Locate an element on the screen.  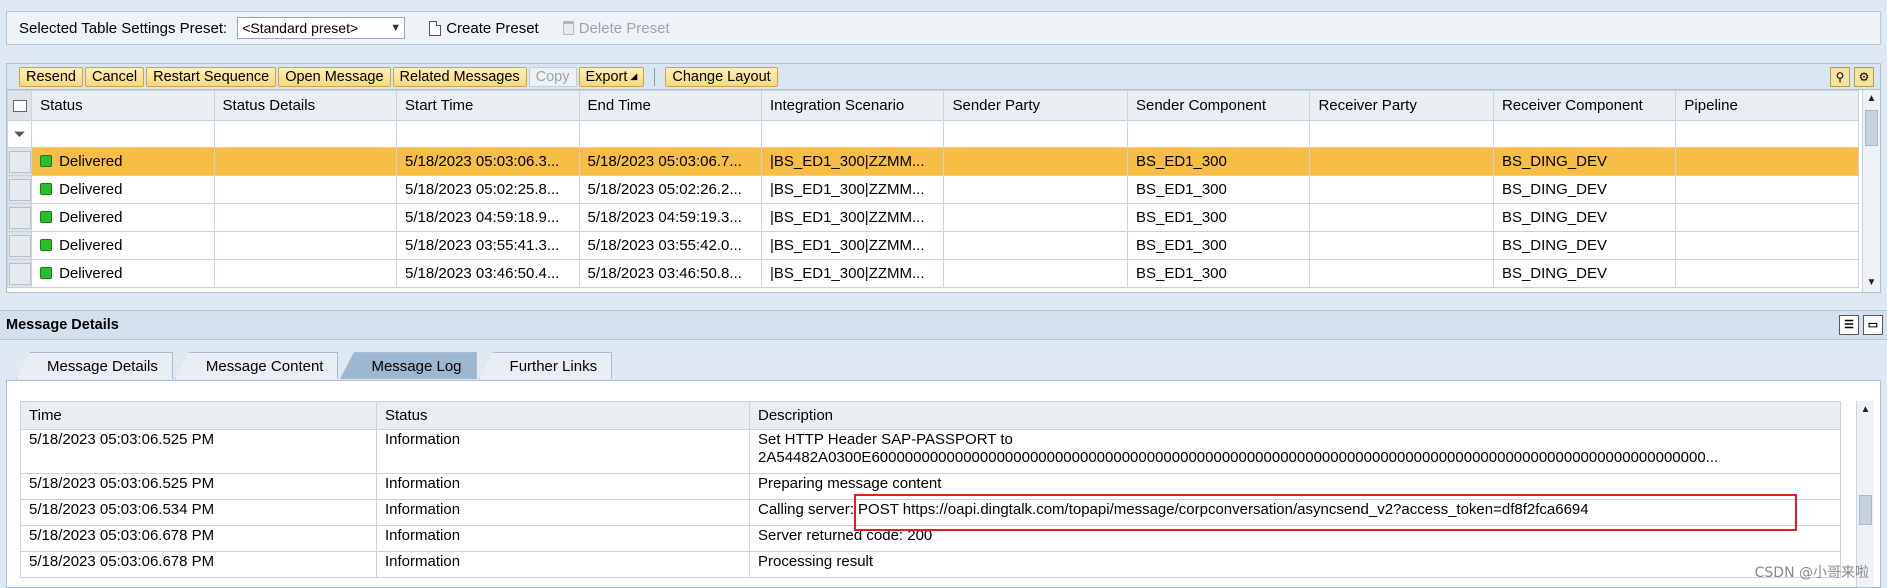
log-col-description: Description is located at coordinates (1295, 415).